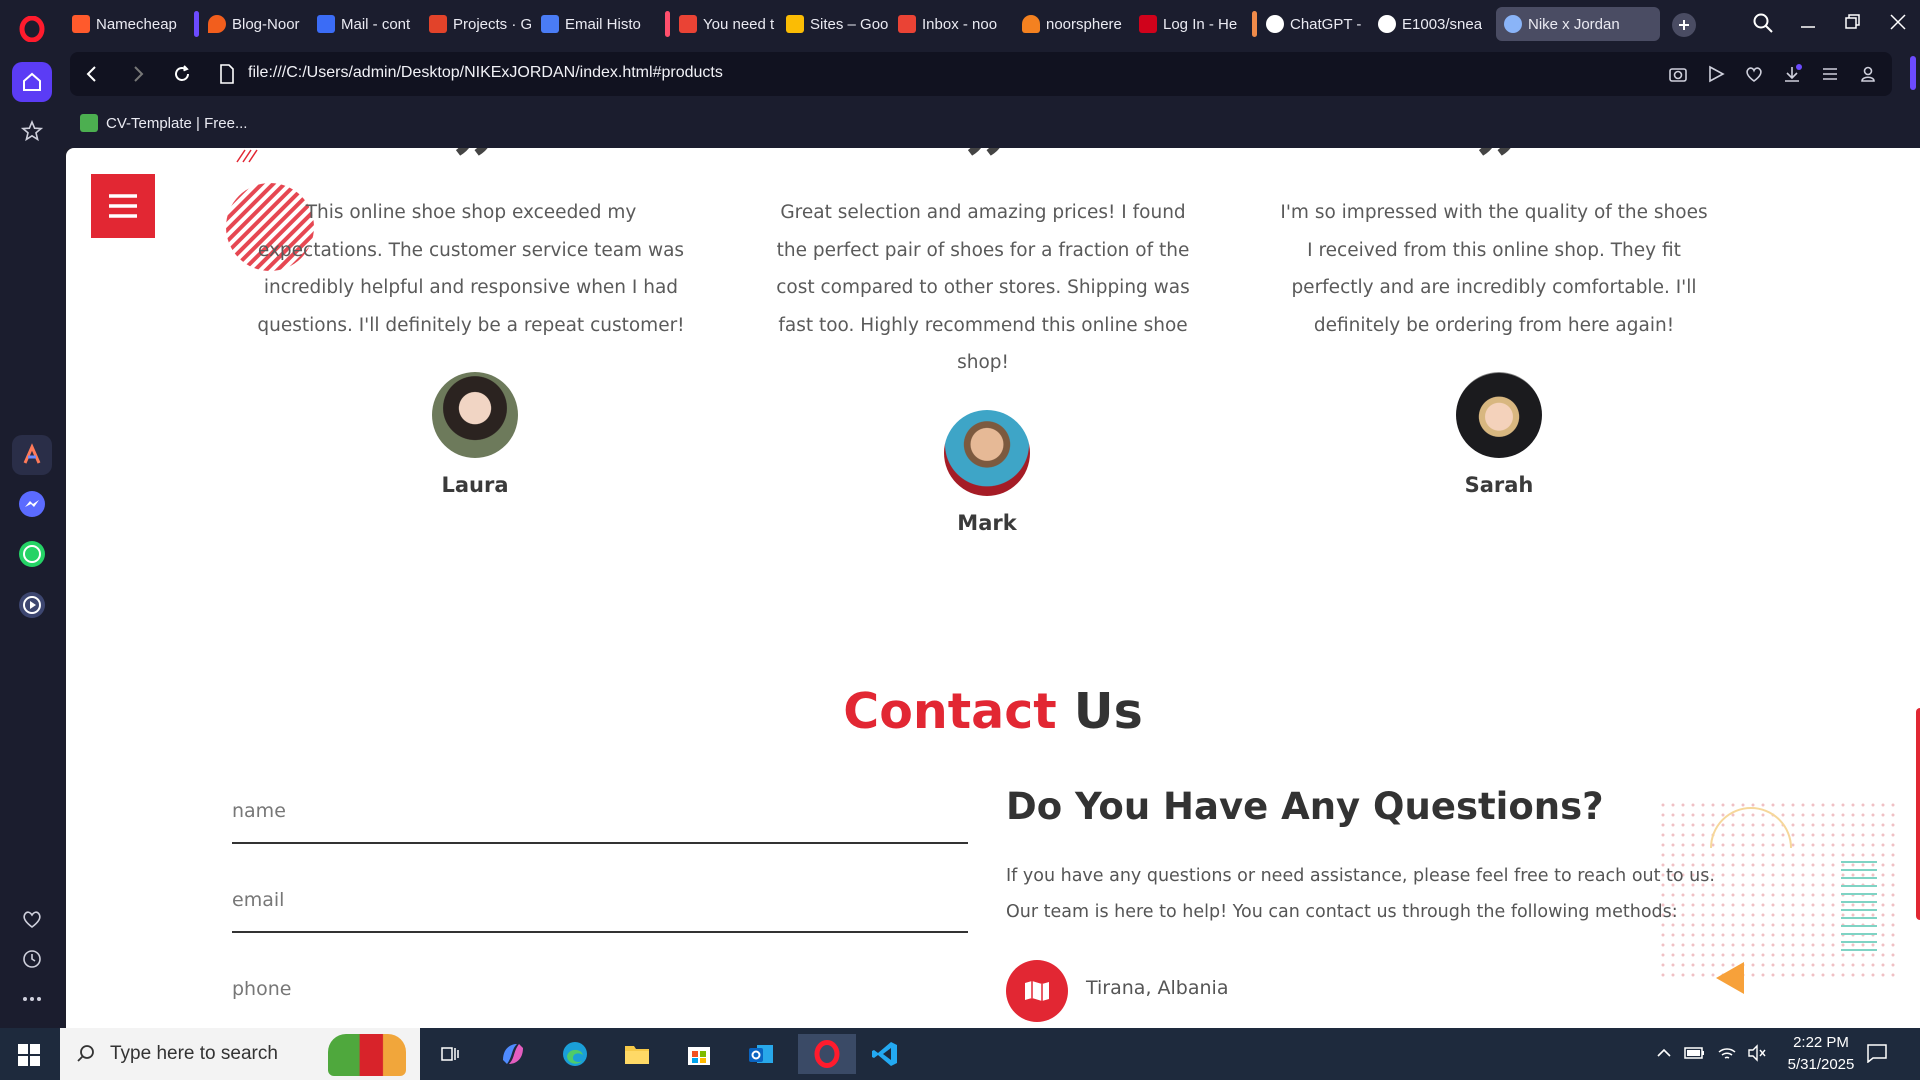  What do you see at coordinates (761, 1054) in the screenshot?
I see `outlook-icon` at bounding box center [761, 1054].